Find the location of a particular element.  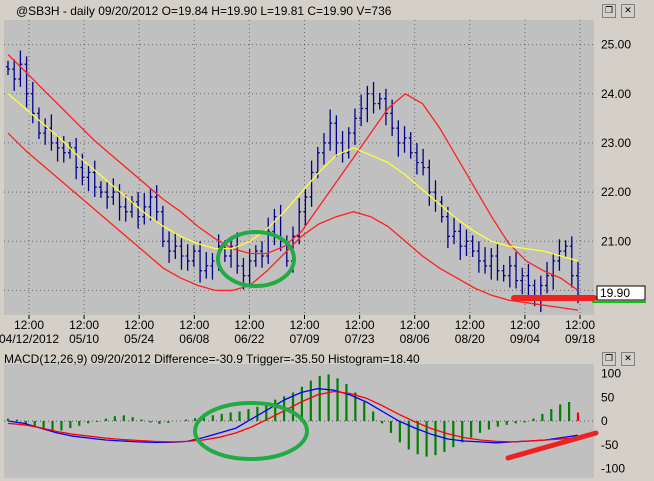

x-tick-date: 04/12/2012 is located at coordinates (29, 339).